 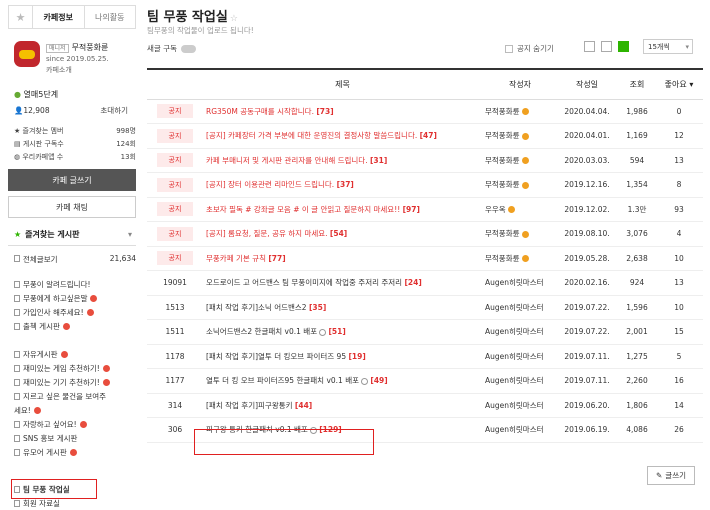 I want to click on comment-count: [51], so click(x=336, y=331).